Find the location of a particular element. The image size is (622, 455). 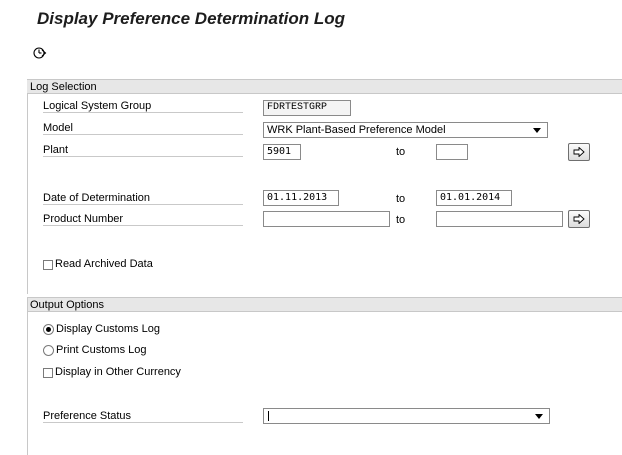

preference-status-dropdown is located at coordinates (406, 416).